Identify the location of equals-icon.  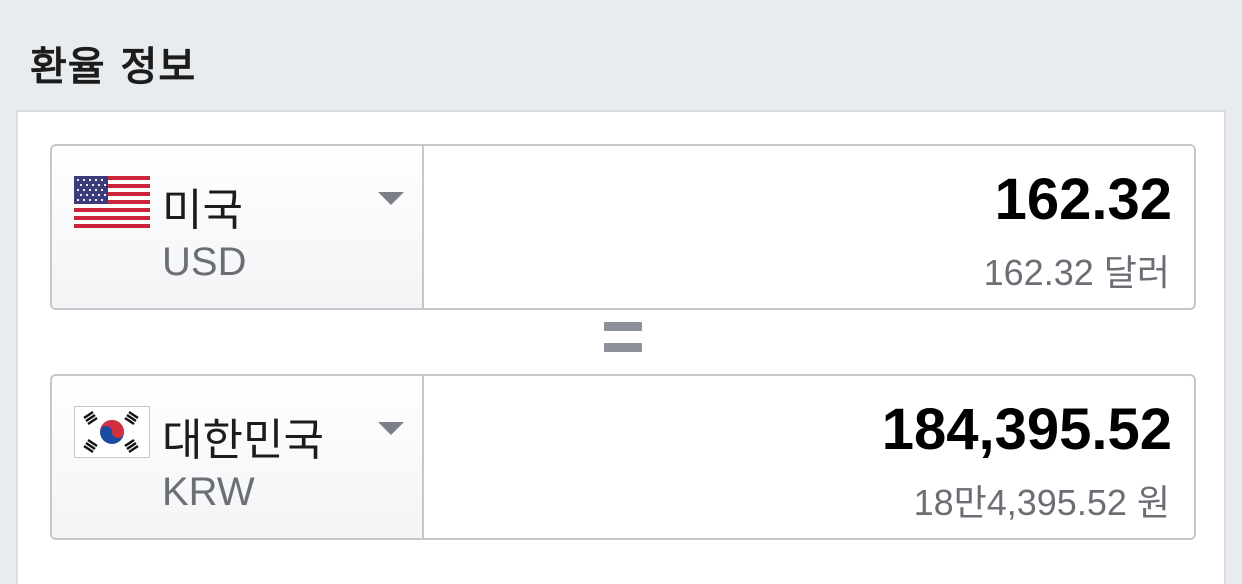
(623, 337).